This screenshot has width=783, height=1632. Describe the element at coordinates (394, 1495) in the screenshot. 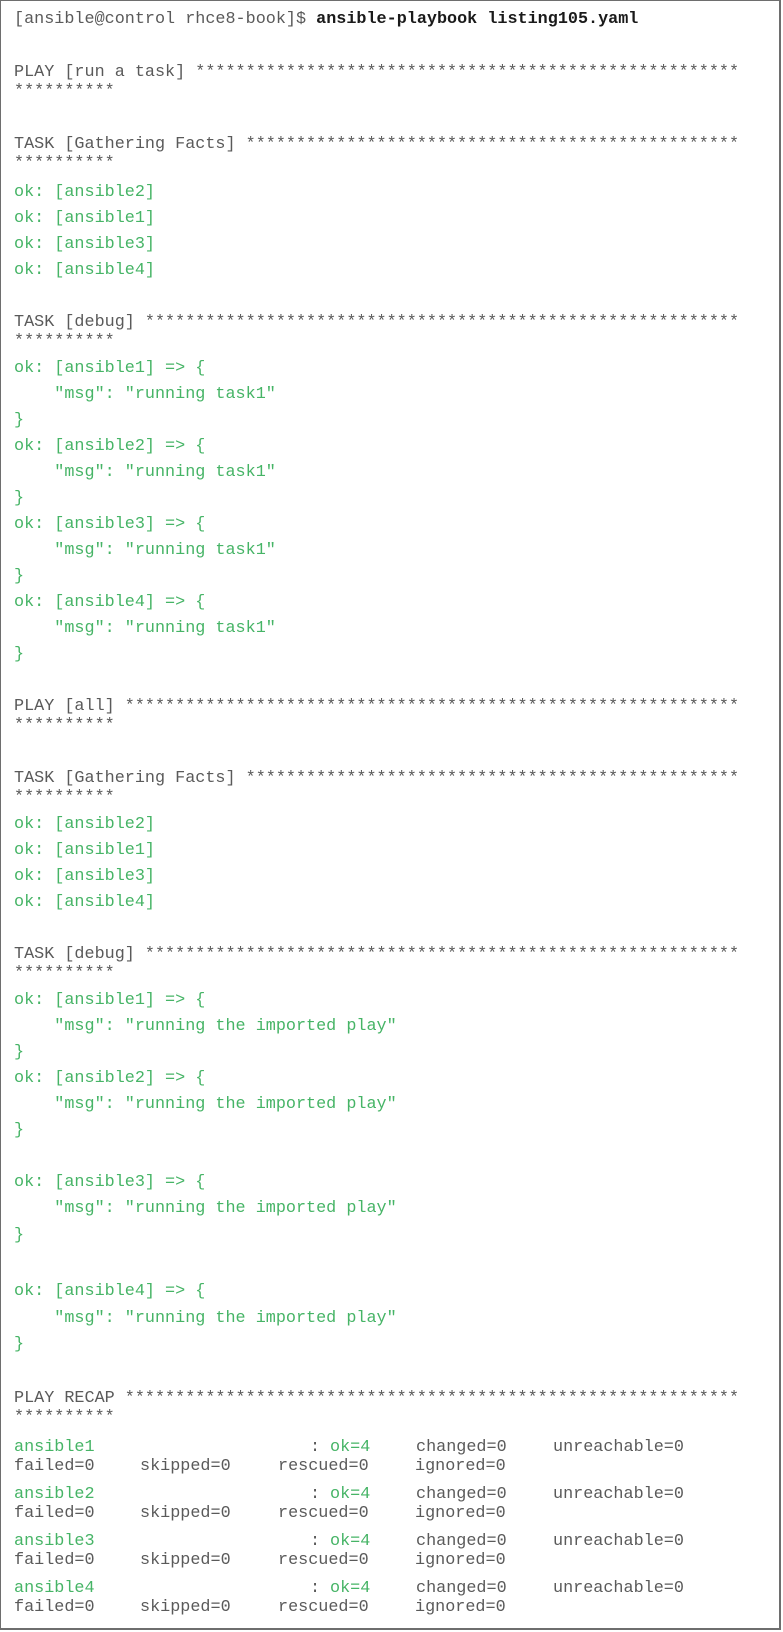

I see `recap-row: ansible2: ok=4 changed=0 unreachable=0` at that location.